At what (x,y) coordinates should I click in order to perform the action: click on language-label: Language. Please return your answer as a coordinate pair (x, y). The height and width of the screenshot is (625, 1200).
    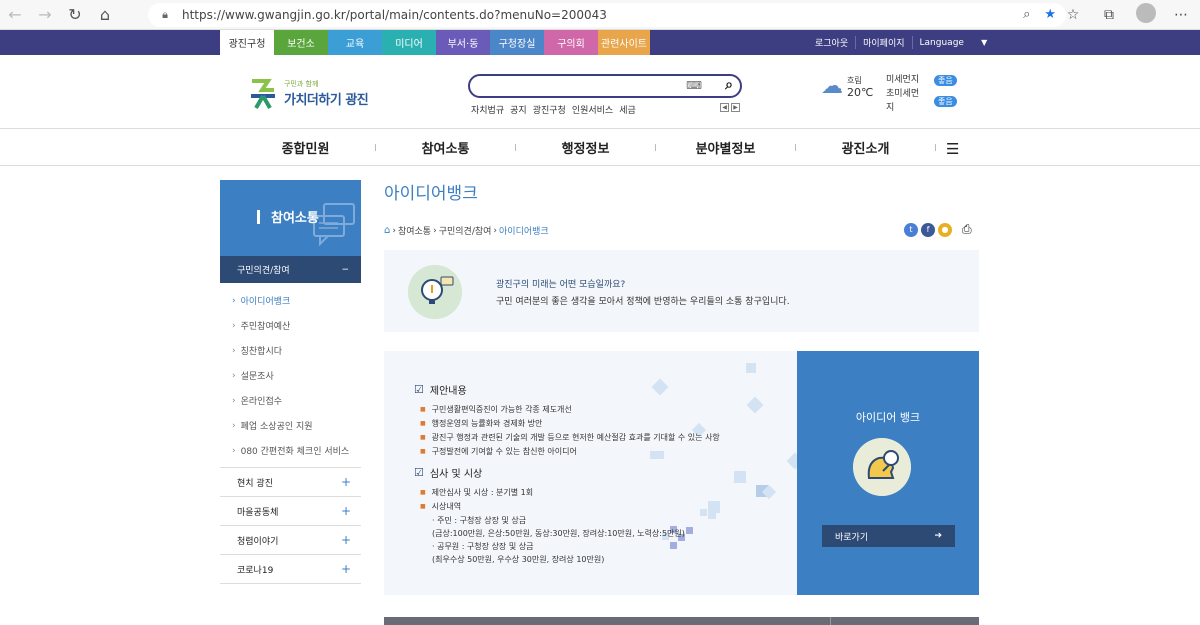
    Looking at the image, I should click on (941, 42).